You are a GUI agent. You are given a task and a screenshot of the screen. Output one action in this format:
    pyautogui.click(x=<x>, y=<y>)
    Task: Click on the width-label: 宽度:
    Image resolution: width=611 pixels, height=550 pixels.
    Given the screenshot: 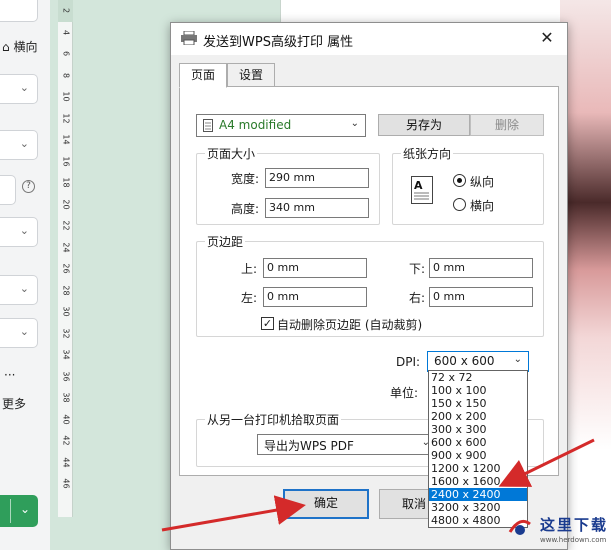 What is the action you would take?
    pyautogui.click(x=245, y=179)
    